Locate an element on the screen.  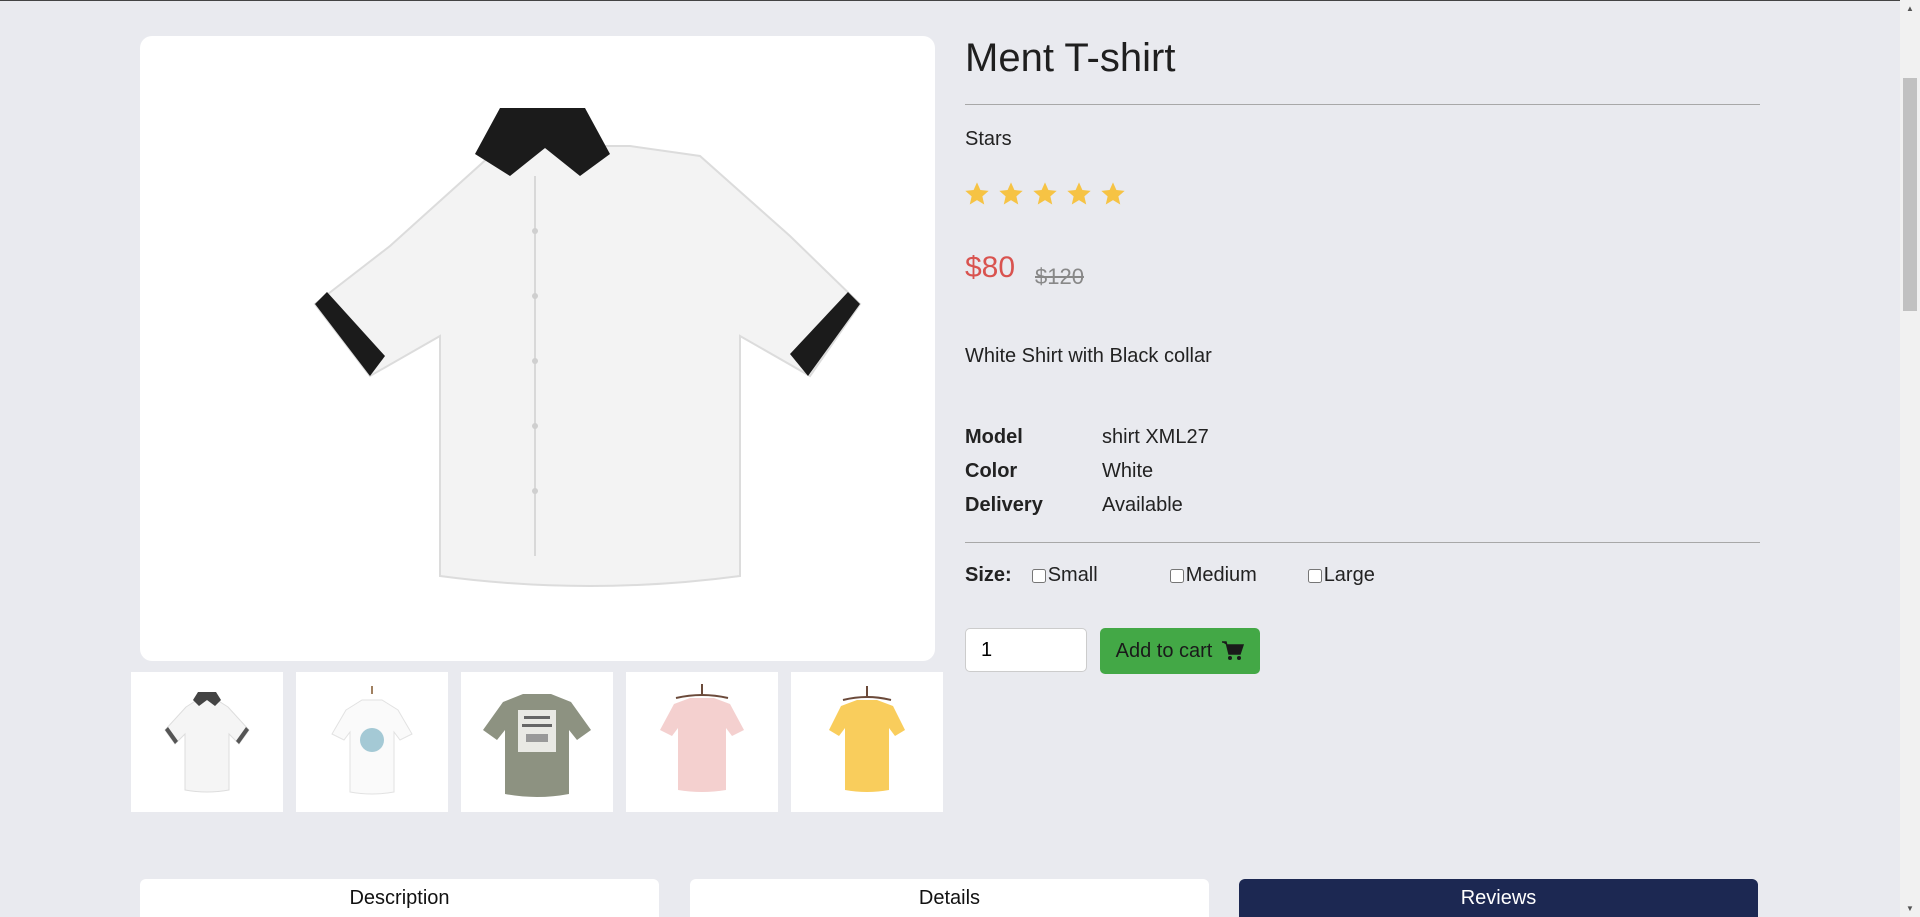
page-scrollbar: ▲ ▼ is located at coordinates (1910, 458).